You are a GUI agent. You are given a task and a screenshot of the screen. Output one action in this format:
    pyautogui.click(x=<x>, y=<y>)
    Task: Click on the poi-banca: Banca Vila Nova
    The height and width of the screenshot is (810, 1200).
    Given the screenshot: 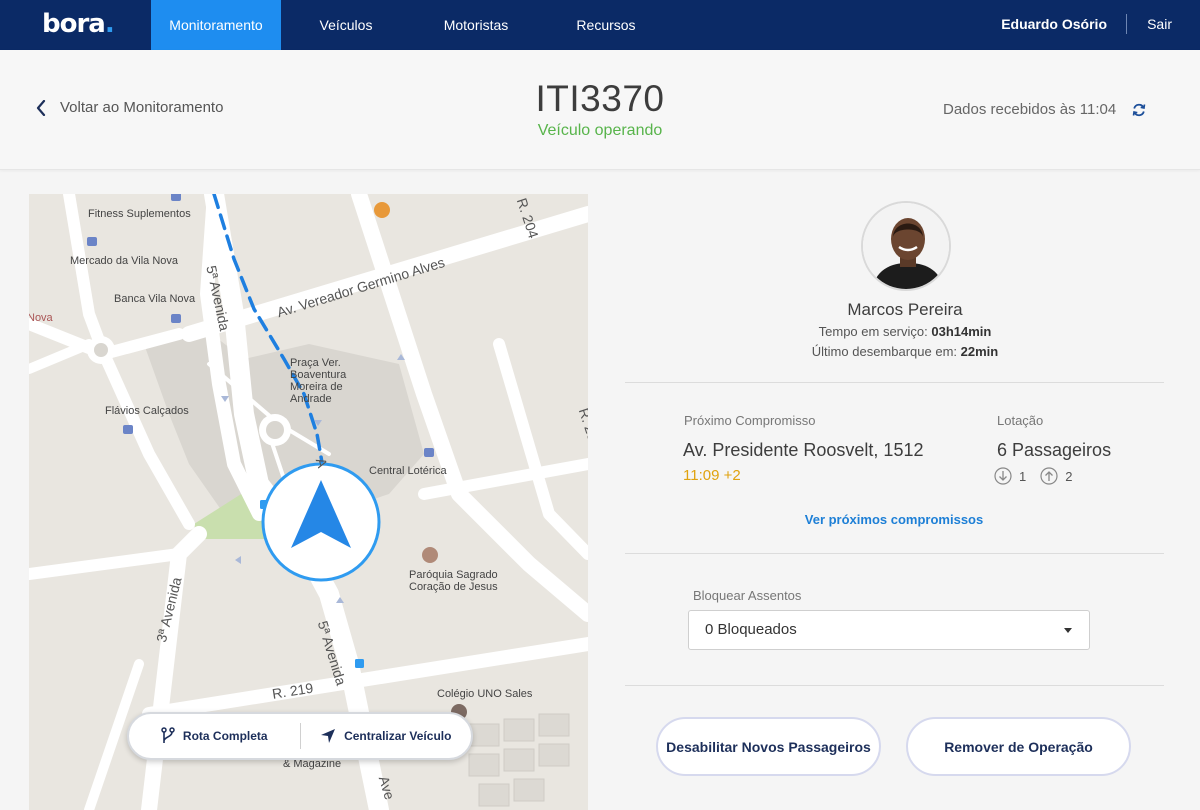 What is the action you would take?
    pyautogui.click(x=155, y=299)
    